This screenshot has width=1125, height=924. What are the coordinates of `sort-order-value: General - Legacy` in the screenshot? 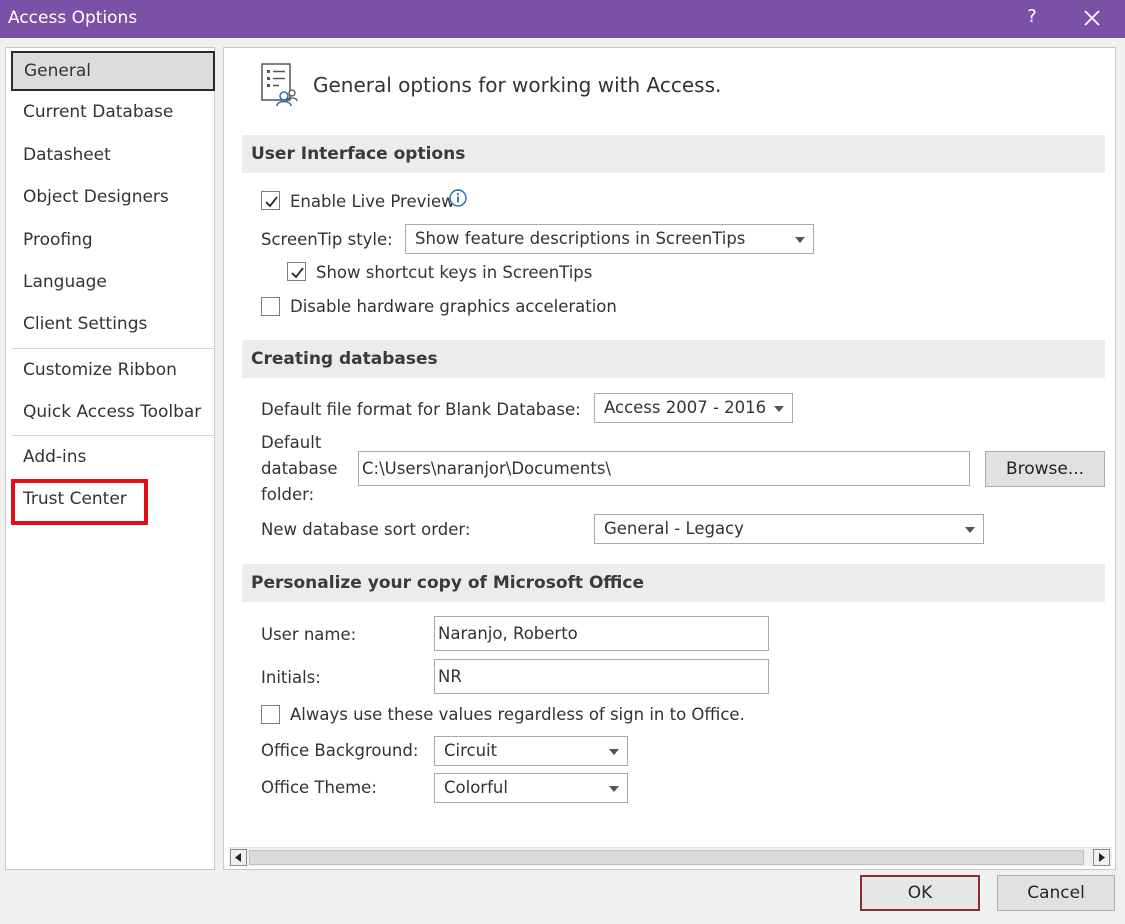 It's located at (674, 528).